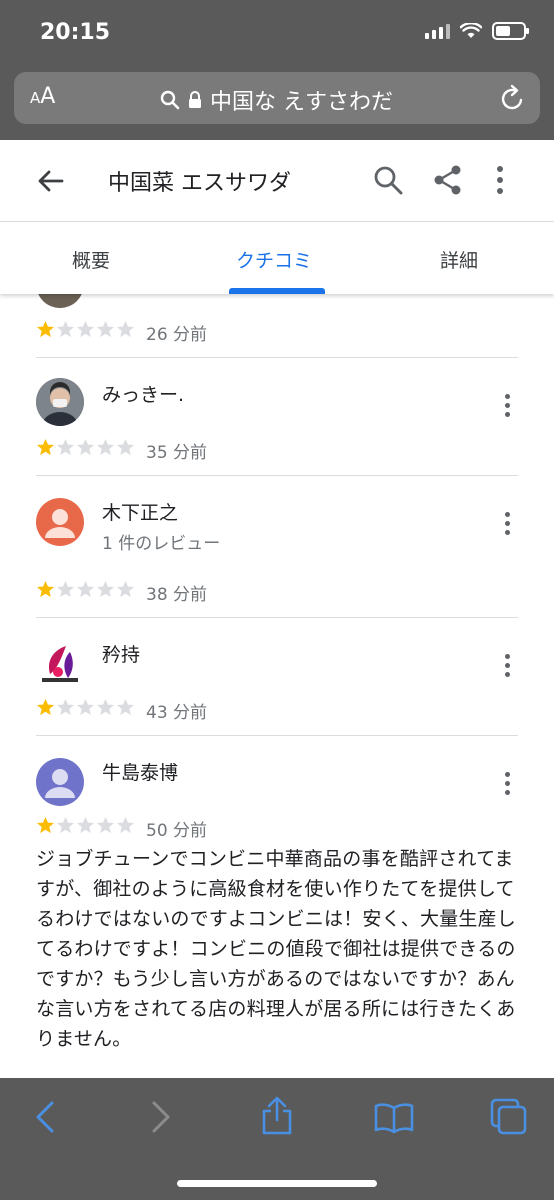  I want to click on home-indicator, so click(277, 1183).